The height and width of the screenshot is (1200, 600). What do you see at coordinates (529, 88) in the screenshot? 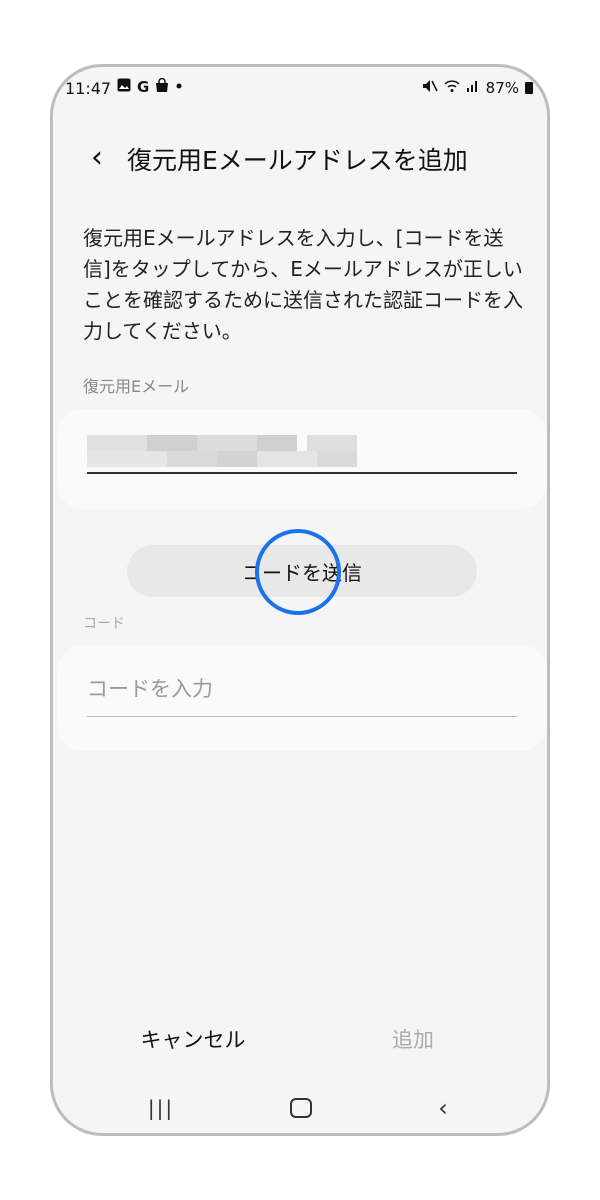
I see `battery-icon` at bounding box center [529, 88].